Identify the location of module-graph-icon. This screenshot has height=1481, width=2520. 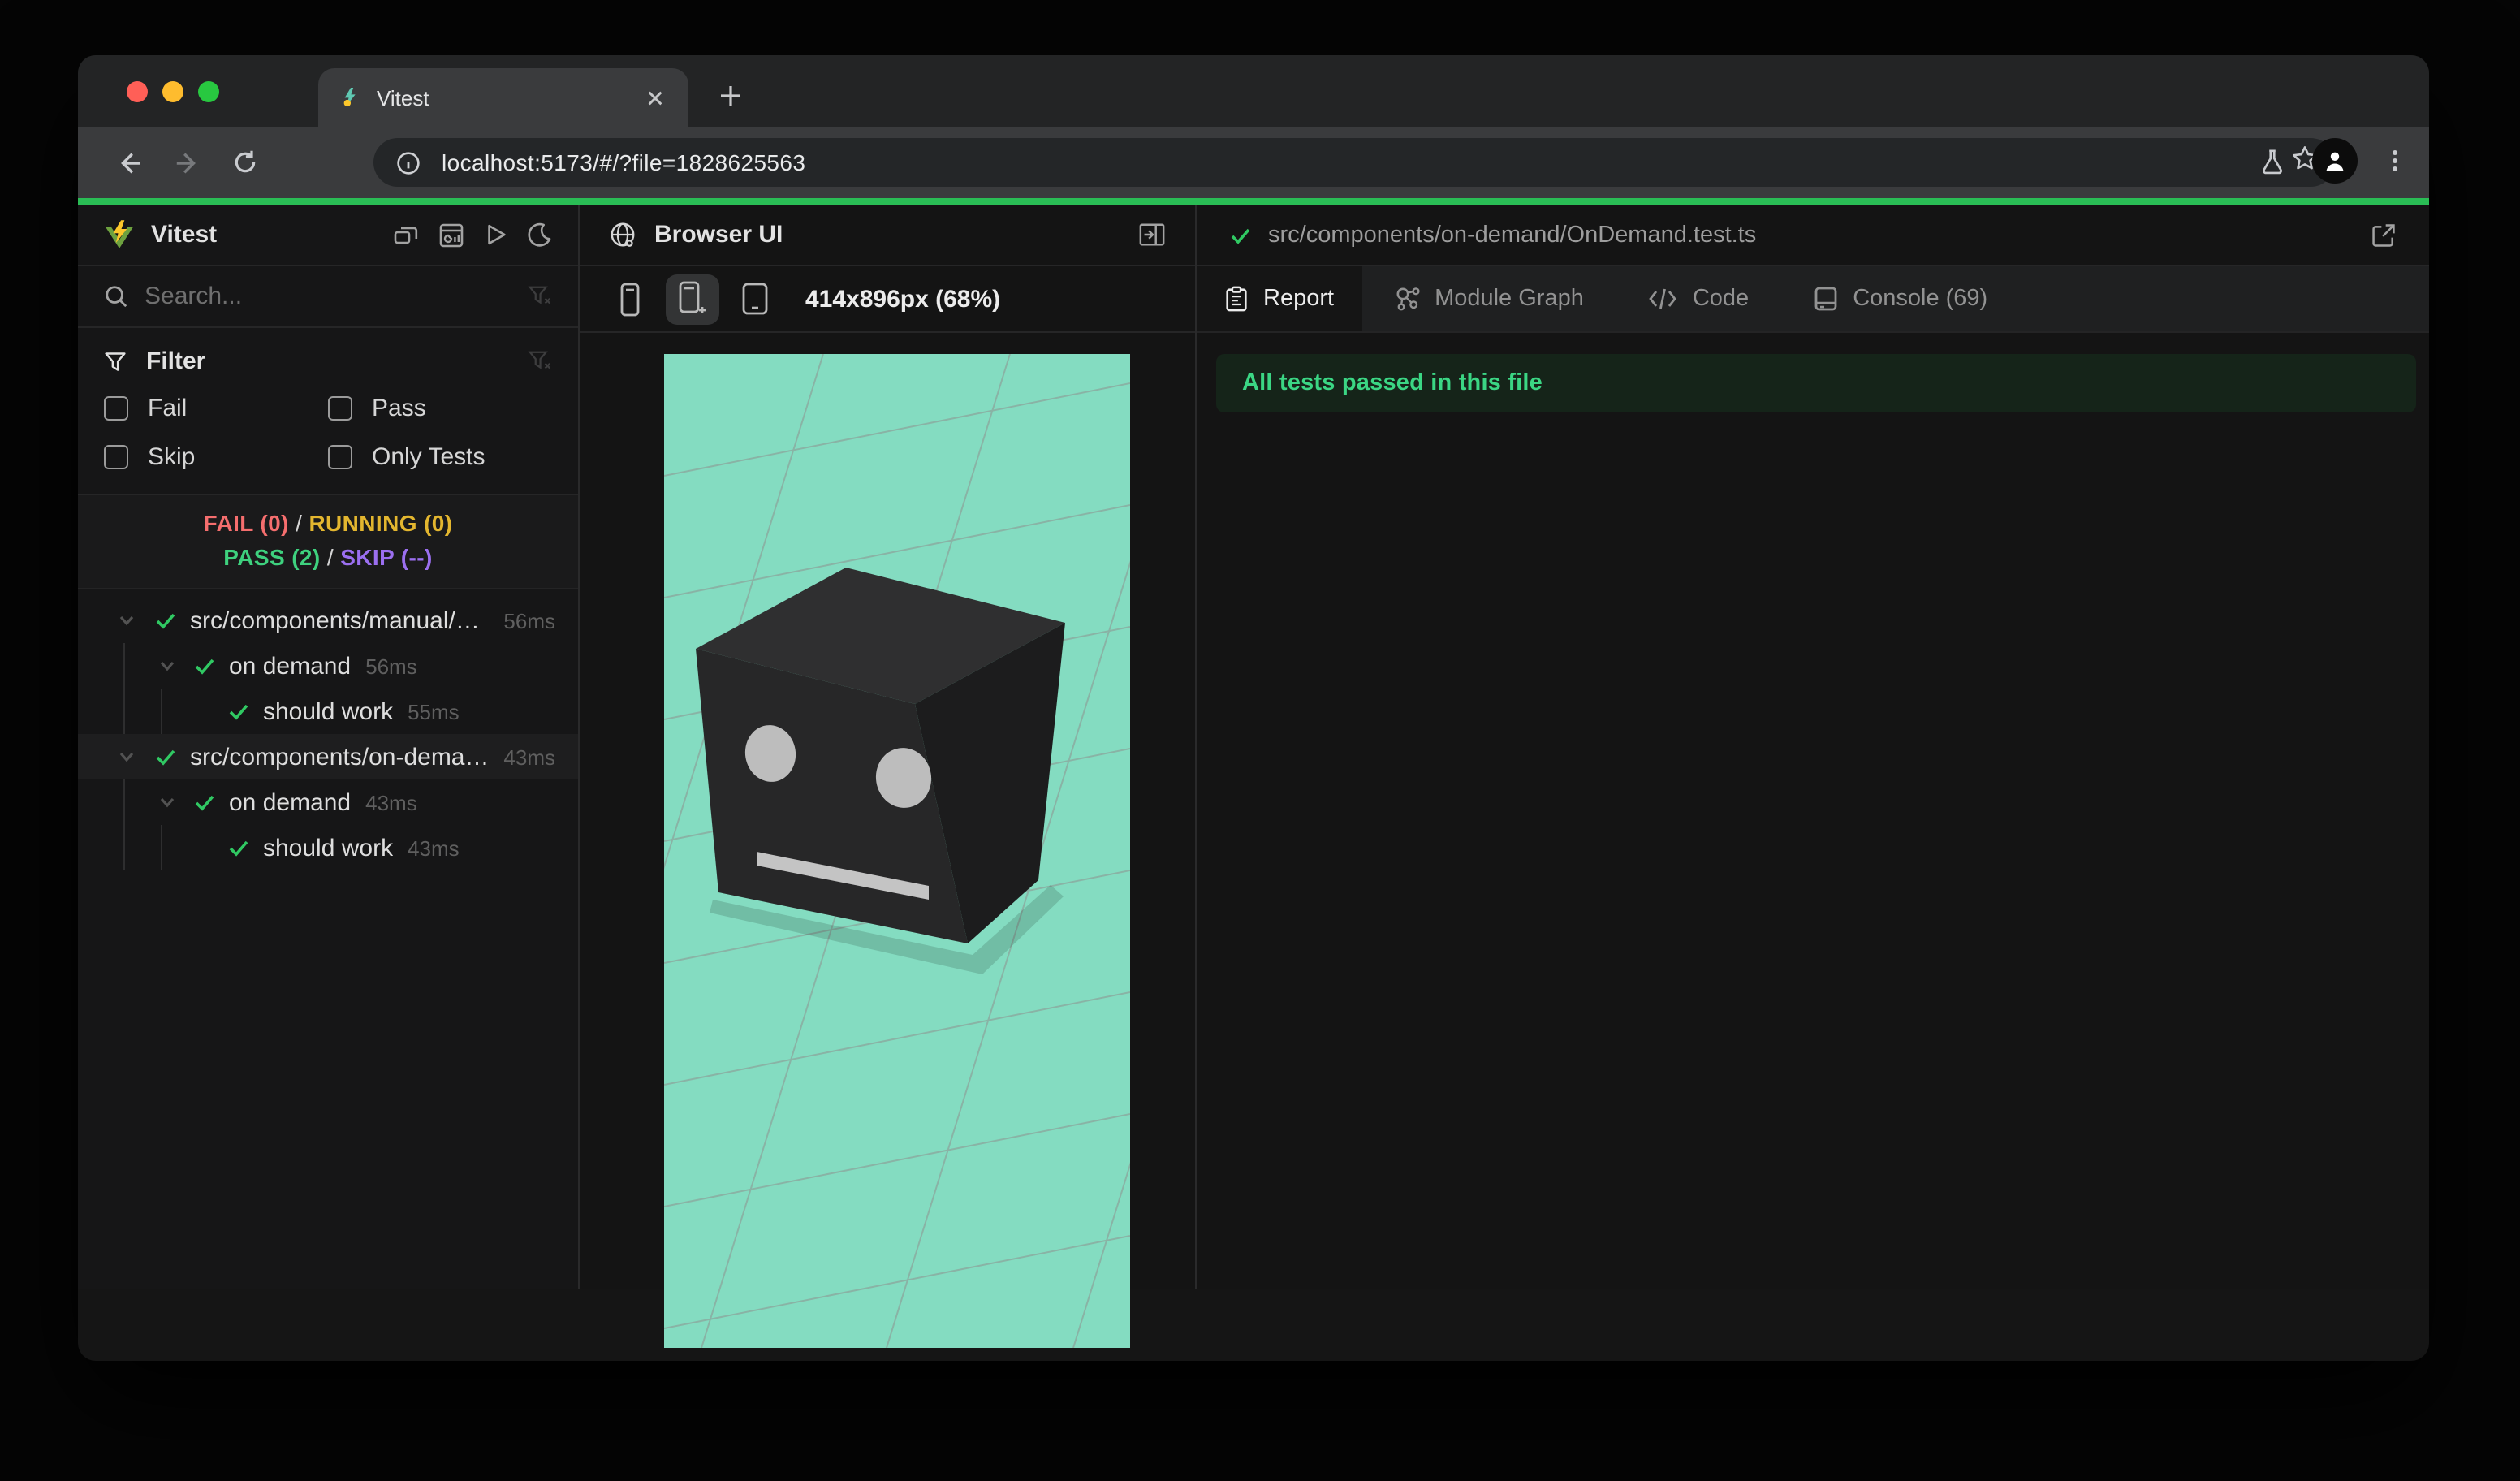
(1407, 299).